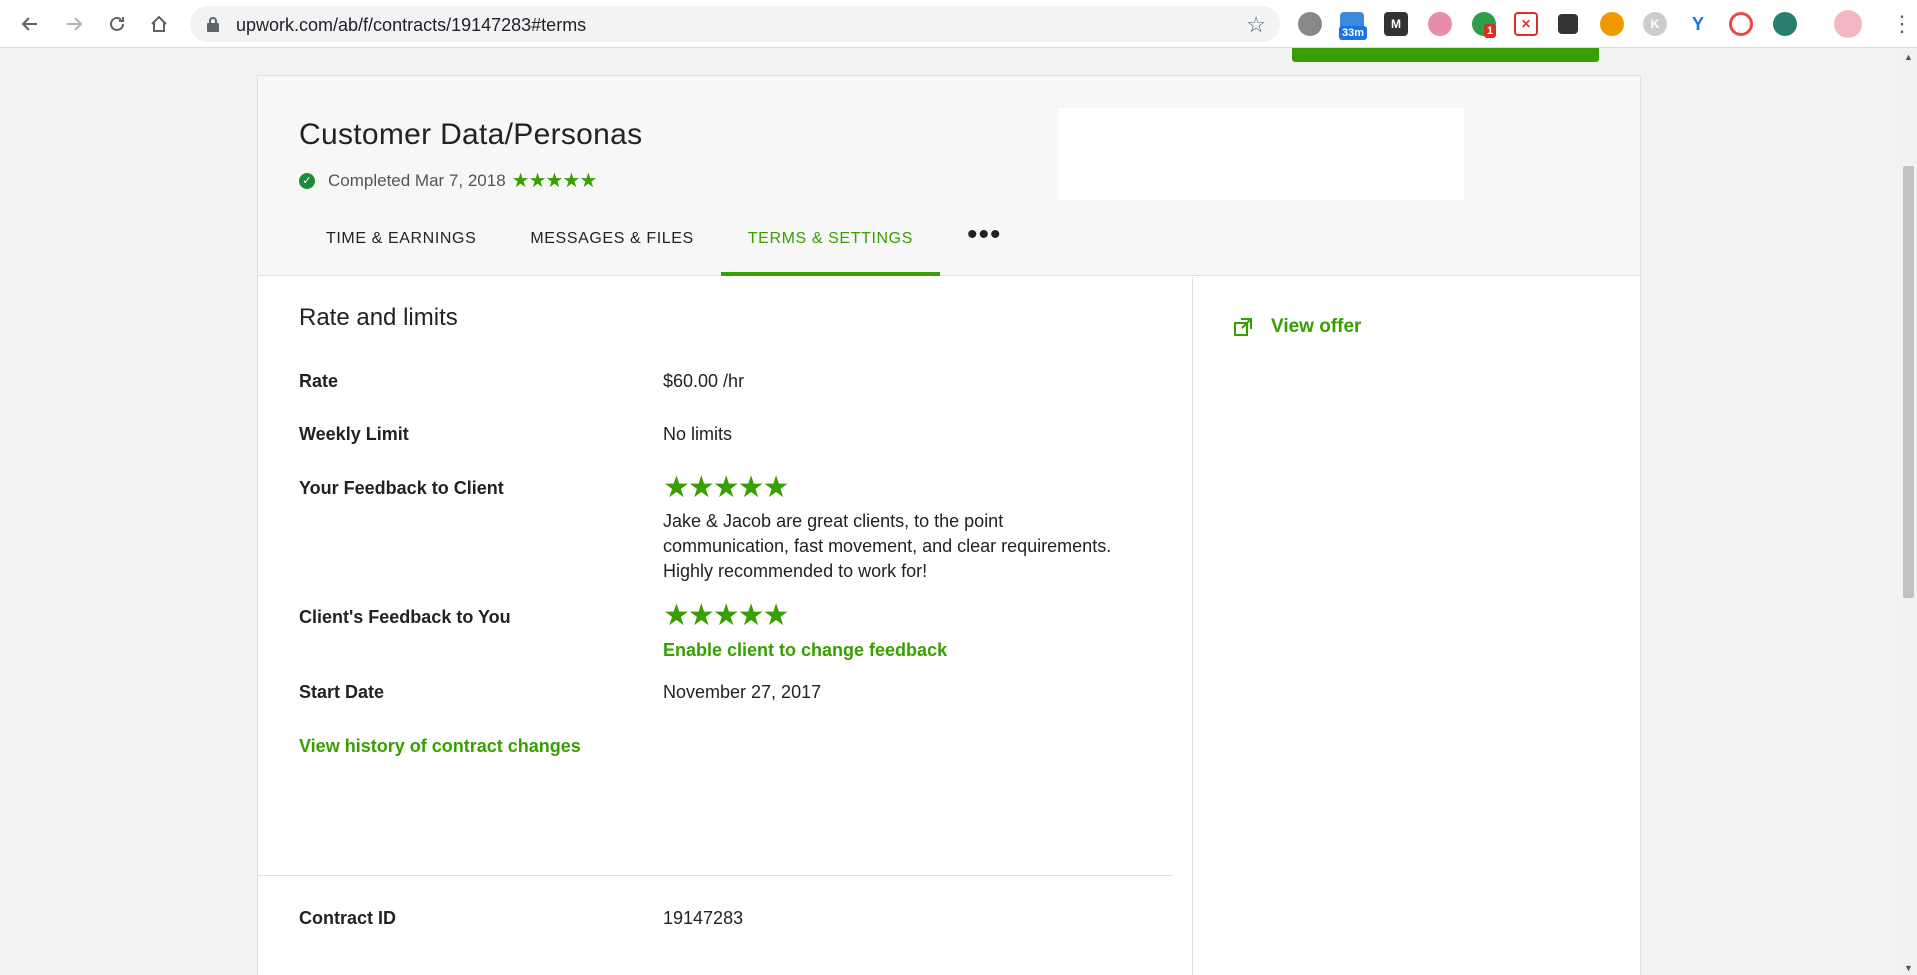  Describe the element at coordinates (704, 381) in the screenshot. I see `rate-value: $60.00 /hr` at that location.